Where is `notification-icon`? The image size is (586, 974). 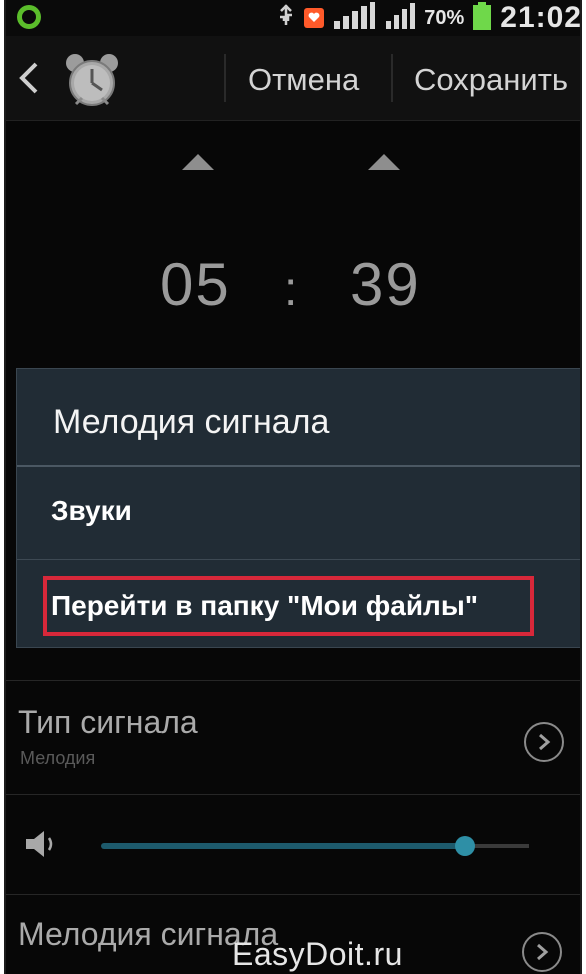 notification-icon is located at coordinates (314, 18).